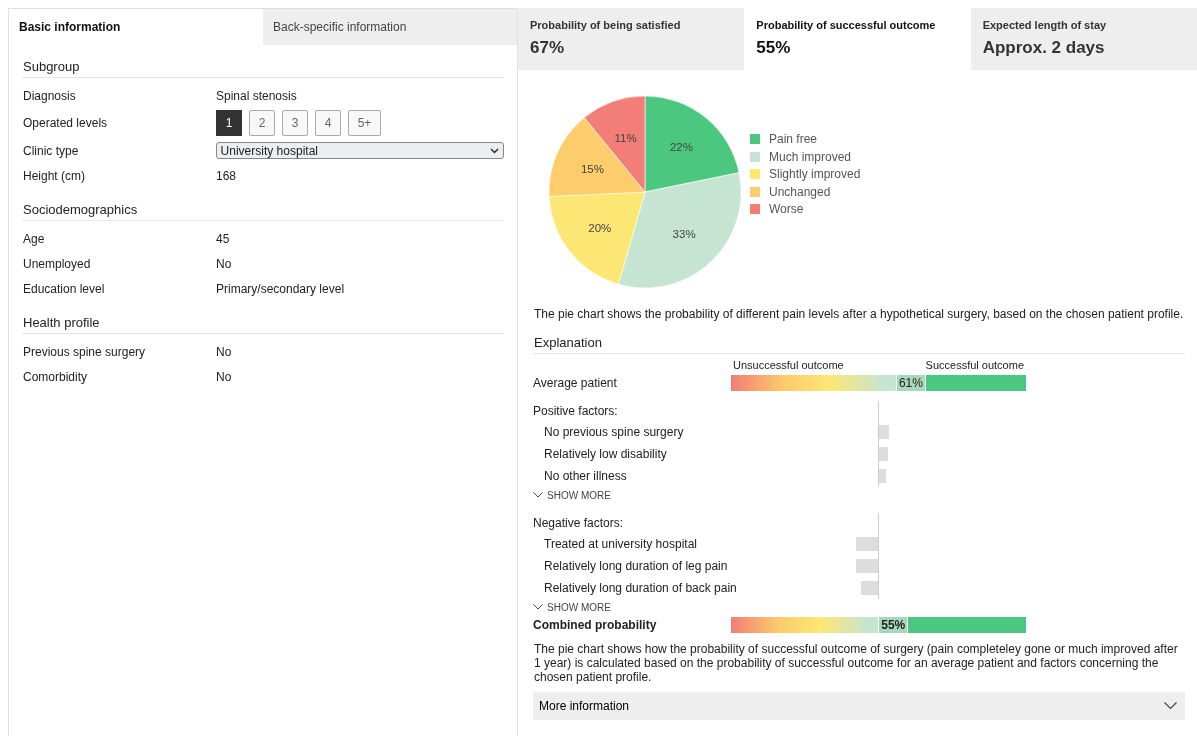 The width and height of the screenshot is (1197, 736). What do you see at coordinates (364, 123) in the screenshot?
I see `level-button: 5+` at bounding box center [364, 123].